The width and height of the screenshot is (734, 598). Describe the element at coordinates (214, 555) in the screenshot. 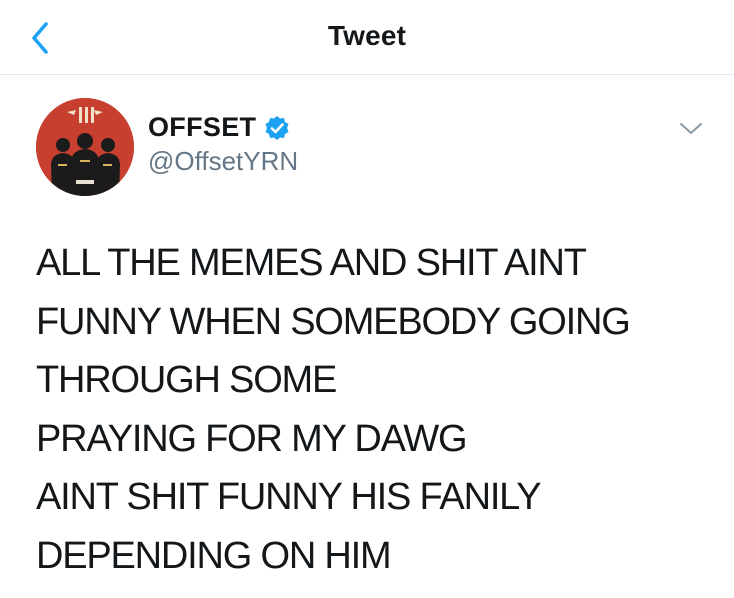

I see `tweet-text-line: DEPENDING ON HIM` at that location.